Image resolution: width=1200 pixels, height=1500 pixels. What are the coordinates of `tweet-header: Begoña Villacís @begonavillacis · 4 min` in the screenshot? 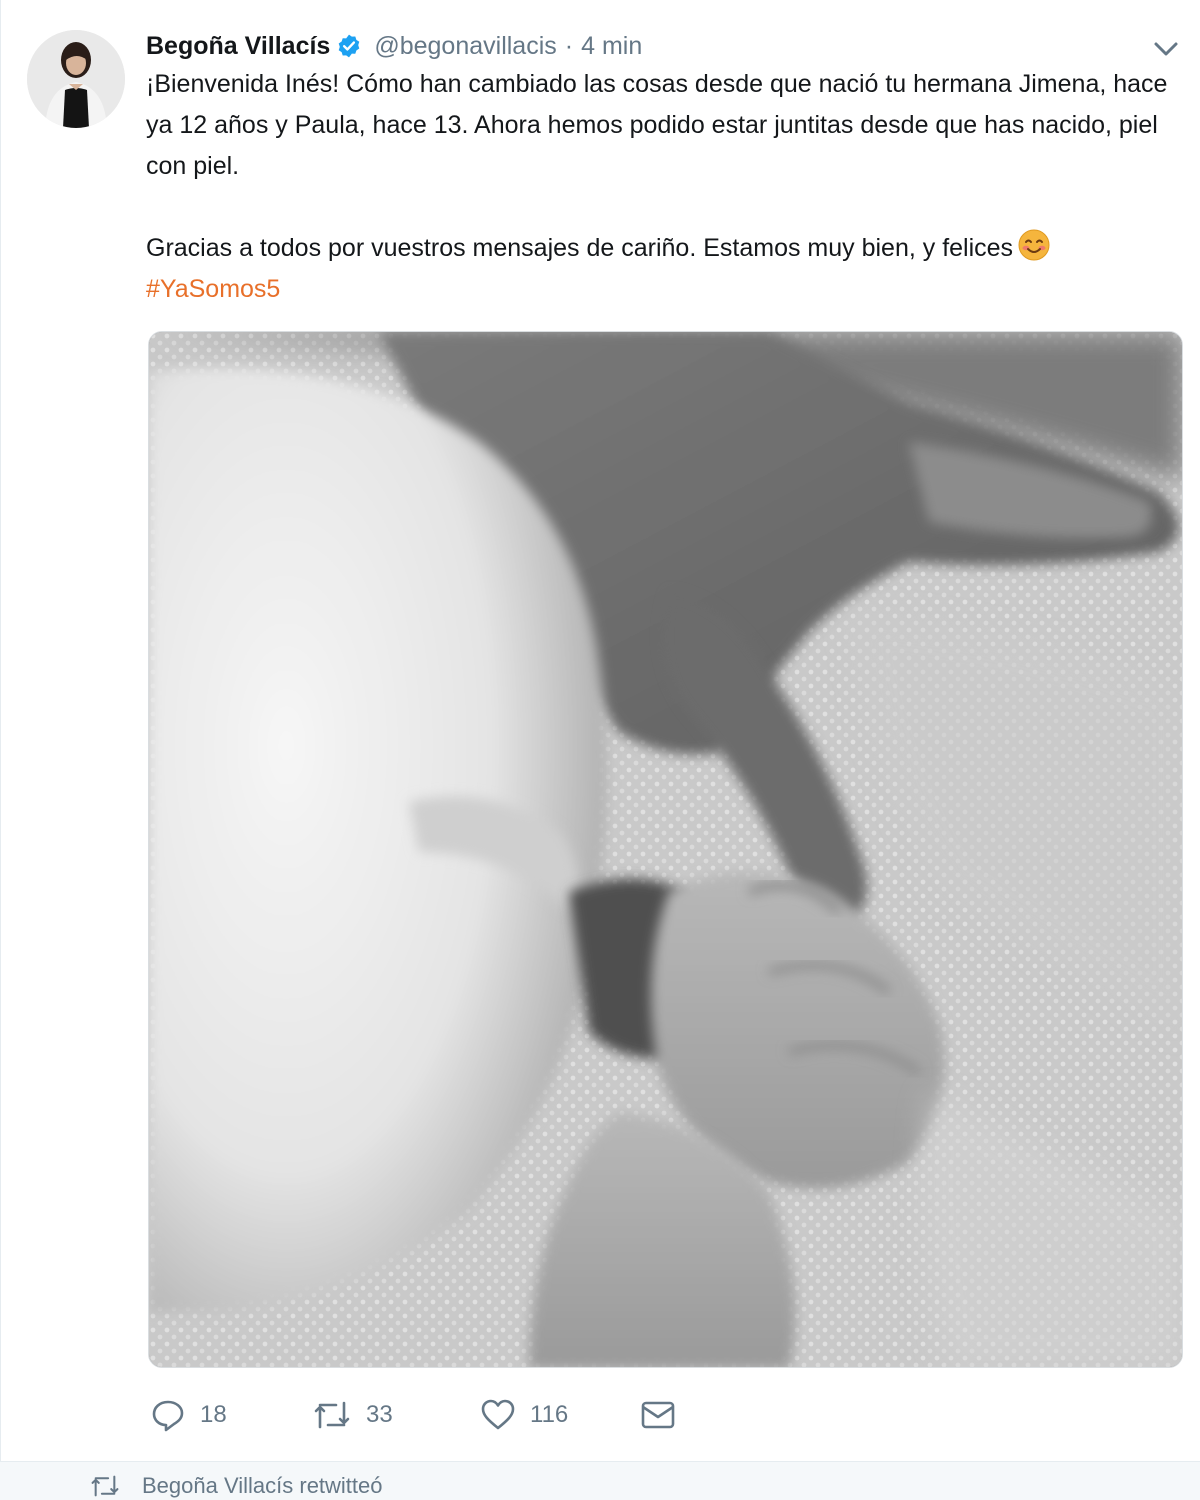 It's located at (394, 46).